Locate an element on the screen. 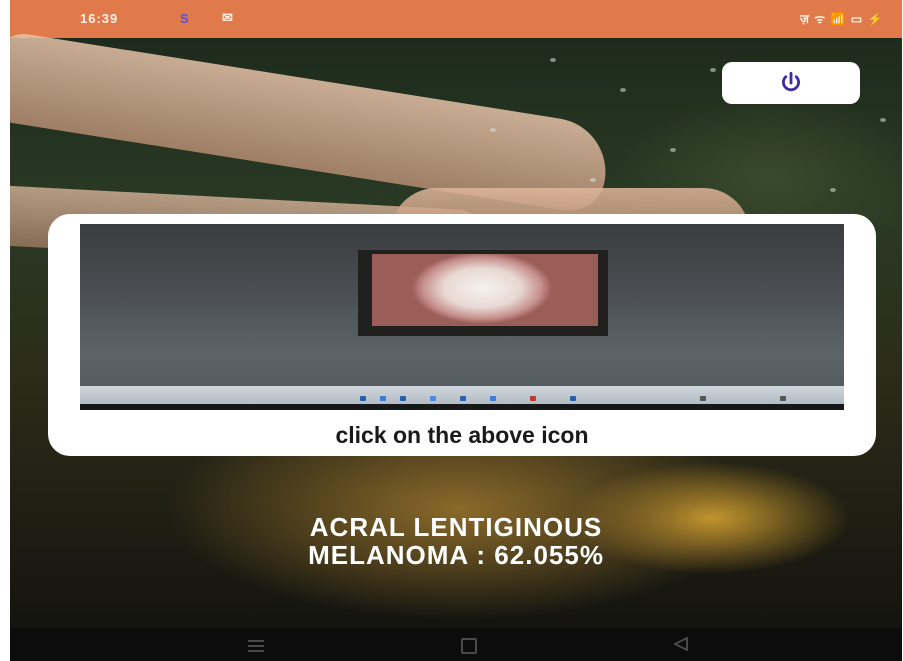 This screenshot has height=661, width=903. menu-icon is located at coordinates (256, 647).